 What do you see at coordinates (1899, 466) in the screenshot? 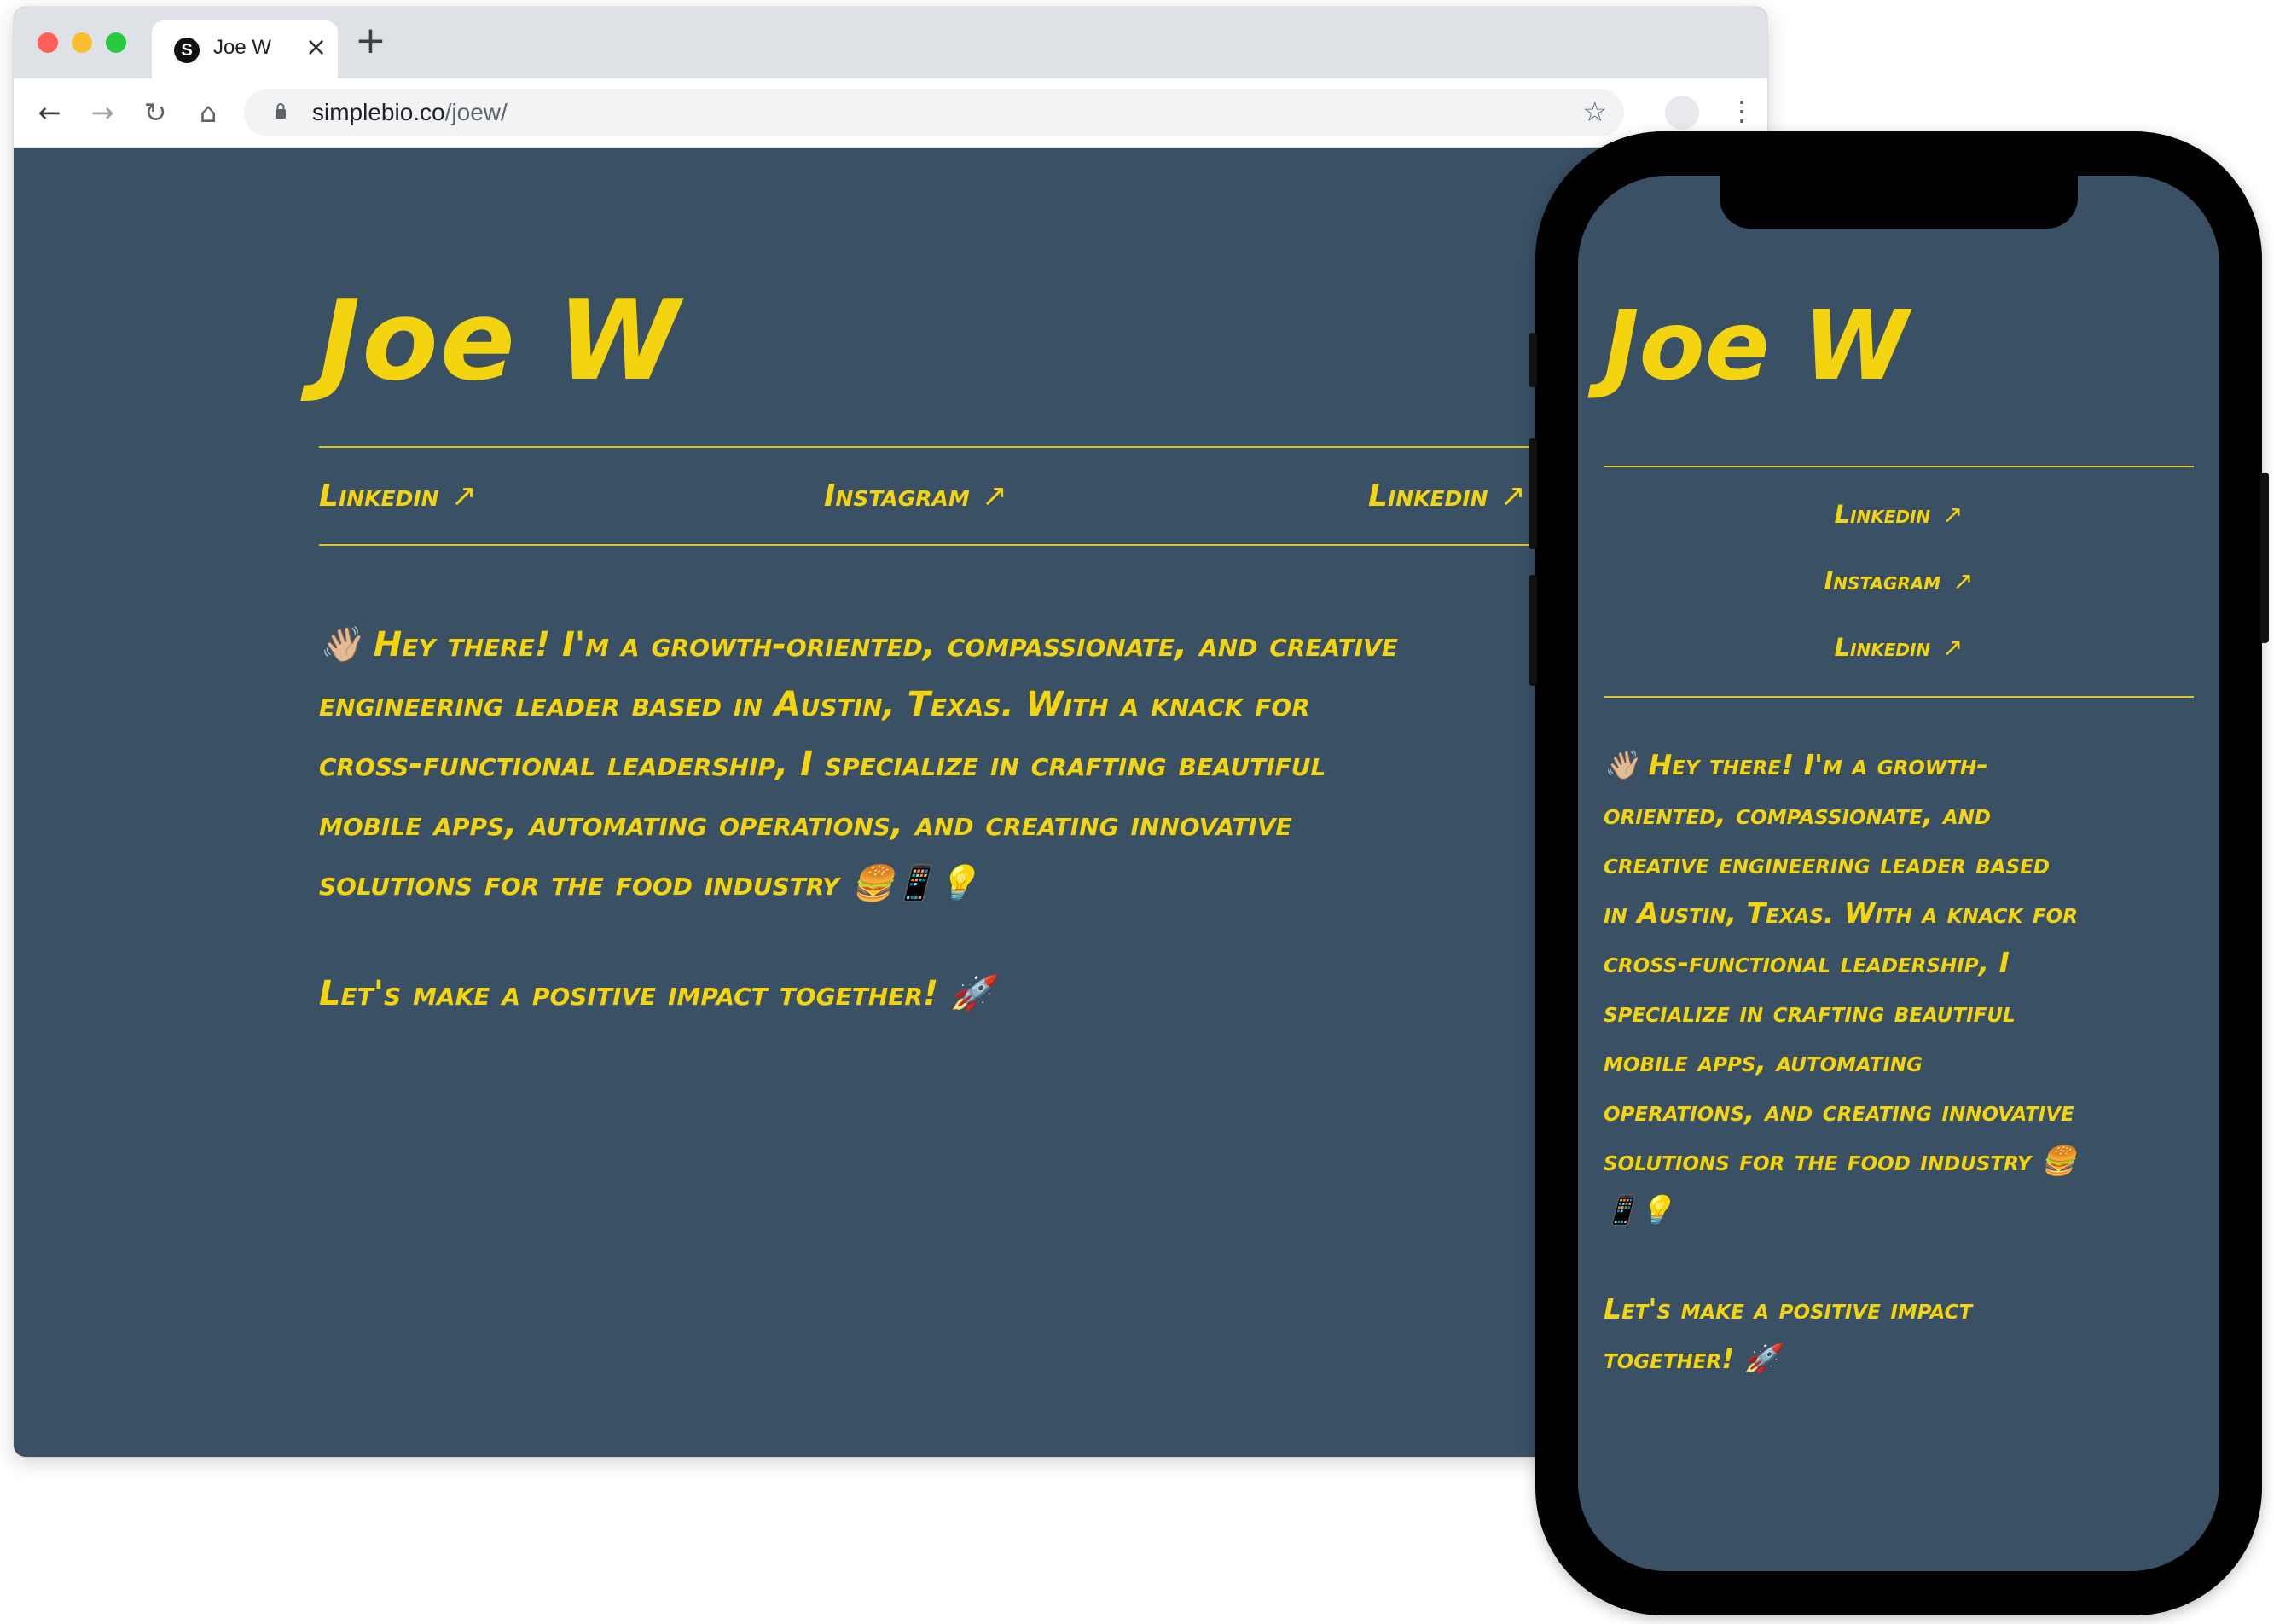
I see `links-divider-top` at bounding box center [1899, 466].